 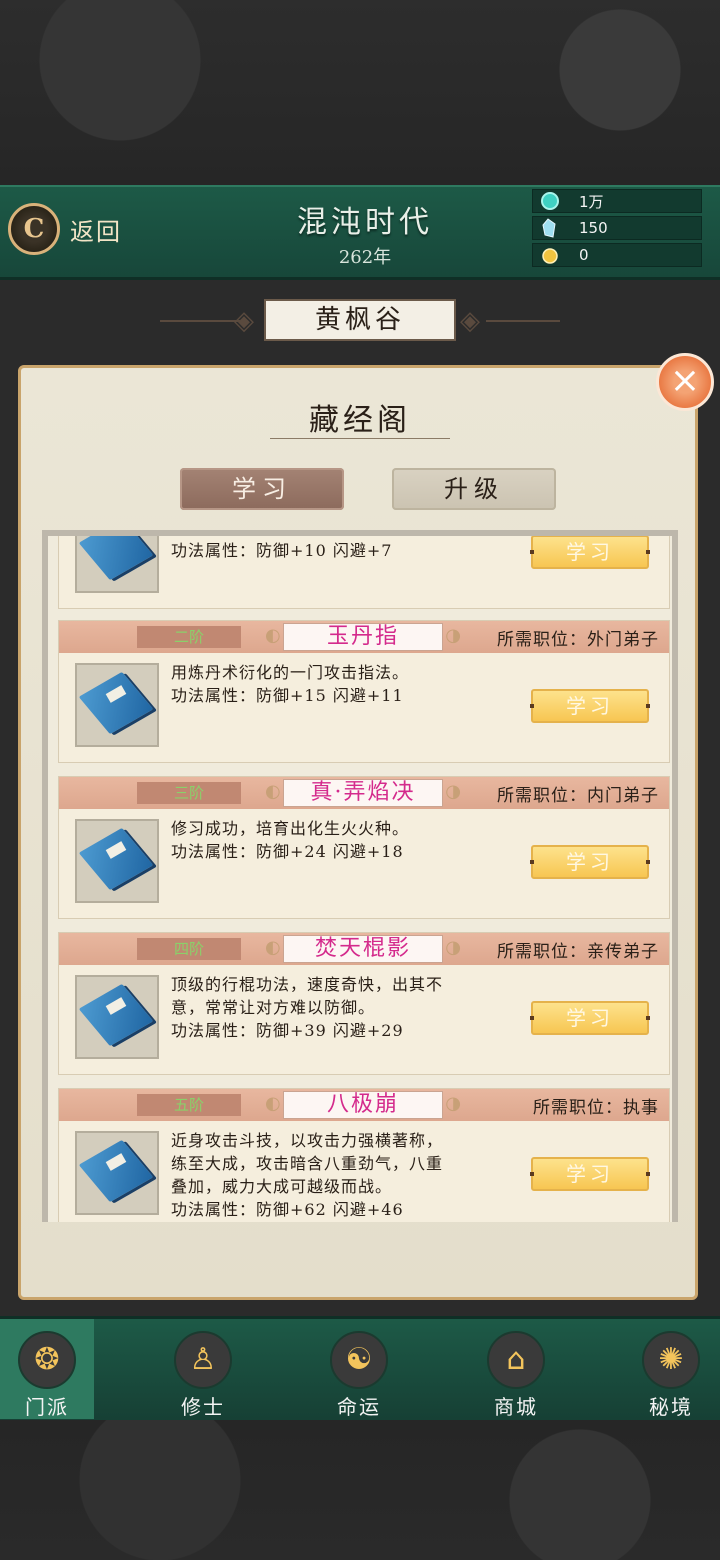 What do you see at coordinates (282, 1186) in the screenshot?
I see `skill-desc-line: 叠加，威力大成可越级而战。` at bounding box center [282, 1186].